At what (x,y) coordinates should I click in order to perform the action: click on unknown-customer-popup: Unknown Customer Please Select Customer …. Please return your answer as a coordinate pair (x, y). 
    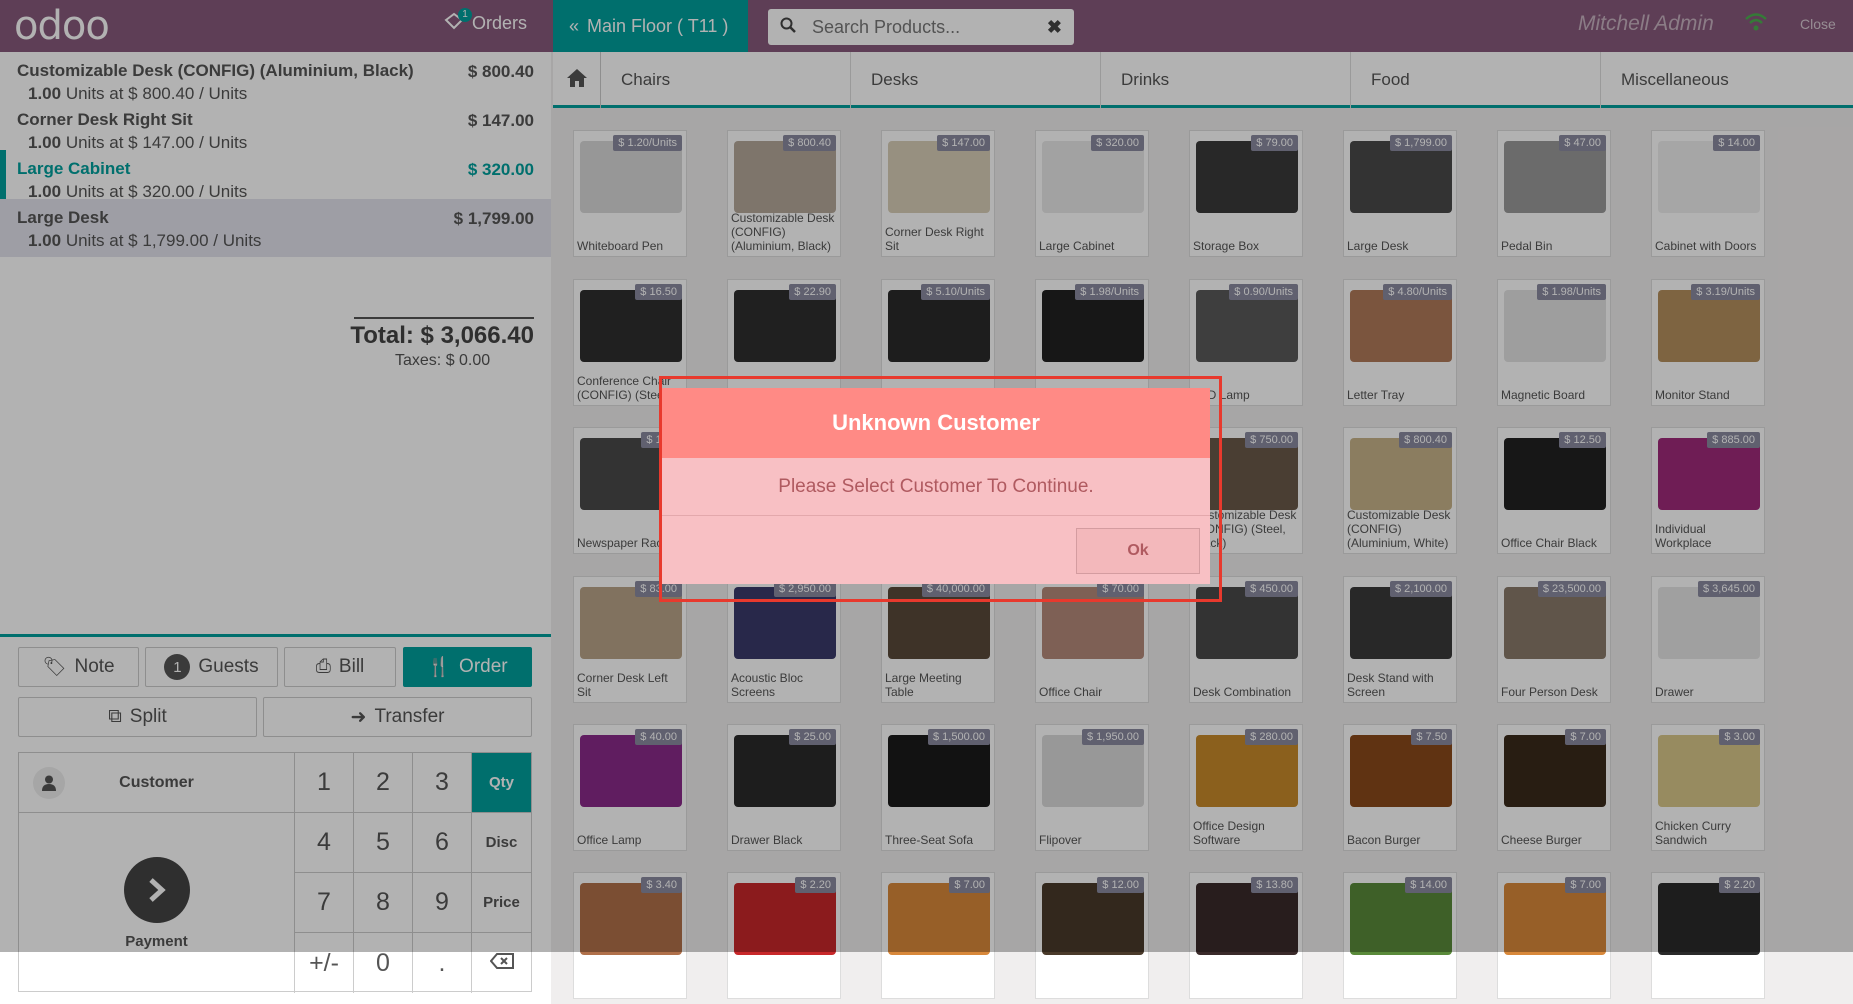
    Looking at the image, I should click on (936, 486).